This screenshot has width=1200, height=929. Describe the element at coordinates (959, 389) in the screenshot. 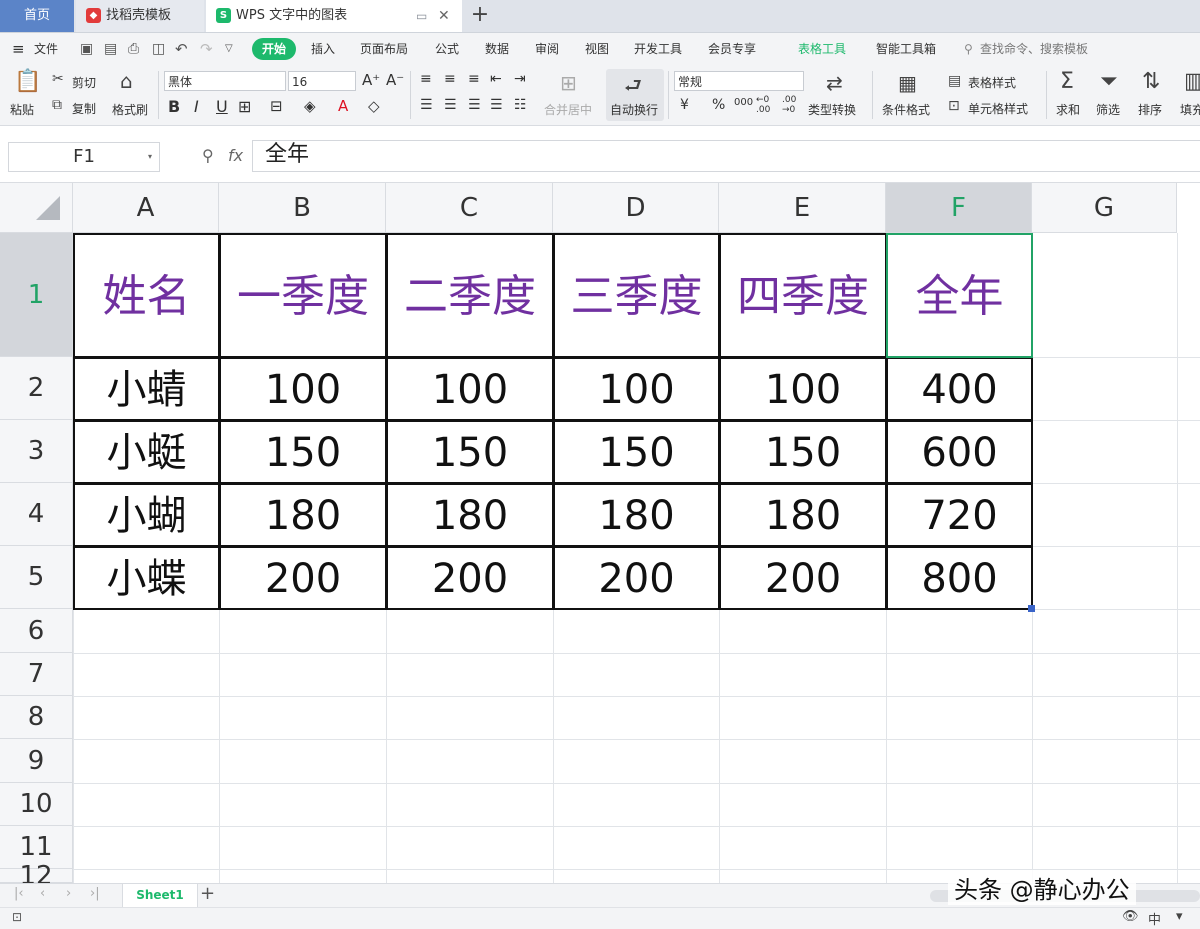

I see `table-cell: 400` at that location.